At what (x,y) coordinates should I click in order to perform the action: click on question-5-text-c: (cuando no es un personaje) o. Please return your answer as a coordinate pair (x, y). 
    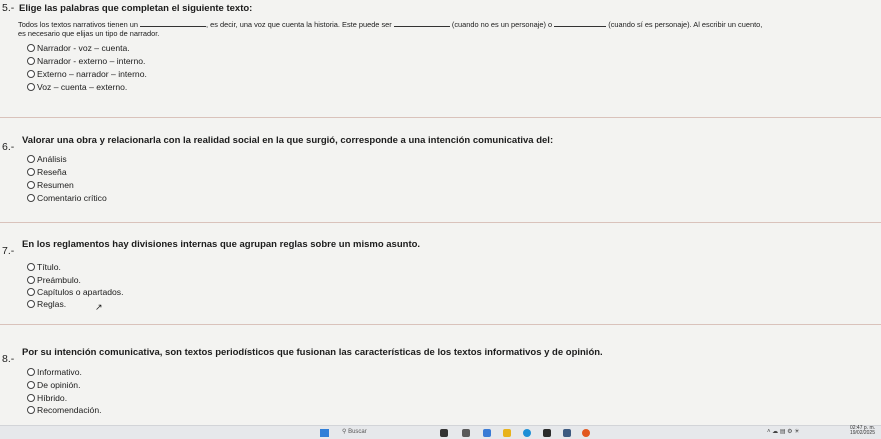
    Looking at the image, I should click on (502, 24).